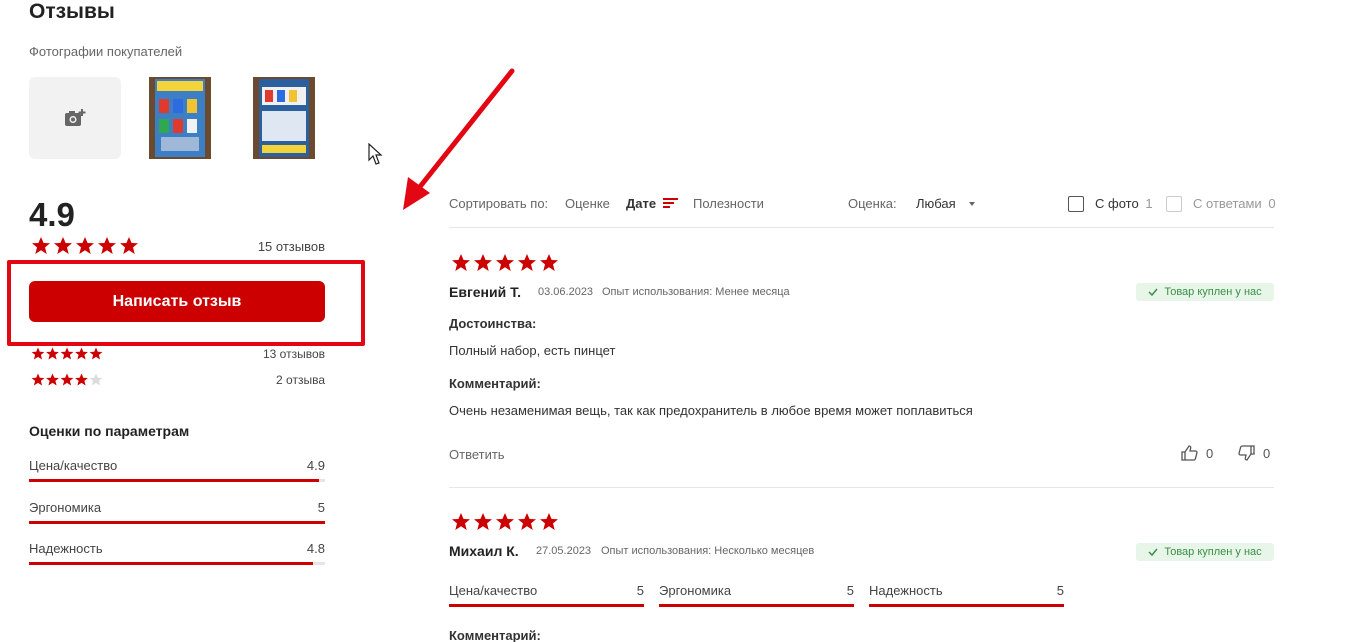 The width and height of the screenshot is (1360, 642). Describe the element at coordinates (972, 204) in the screenshot. I see `caret-down-icon` at that location.